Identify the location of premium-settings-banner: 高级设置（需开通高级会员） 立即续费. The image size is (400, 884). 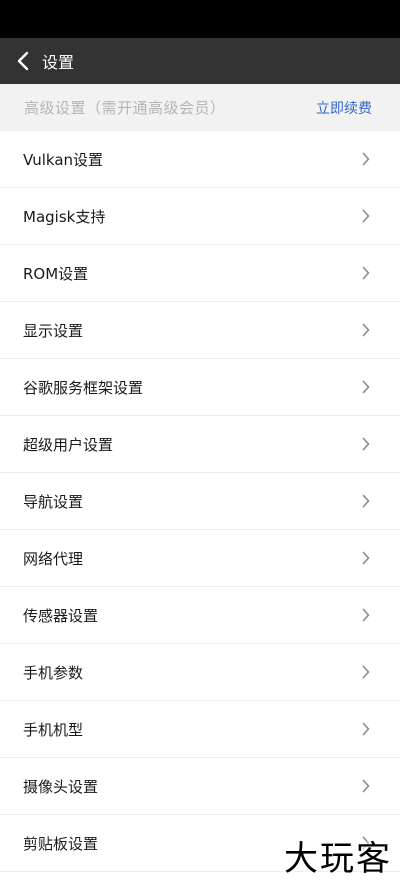
(200, 107).